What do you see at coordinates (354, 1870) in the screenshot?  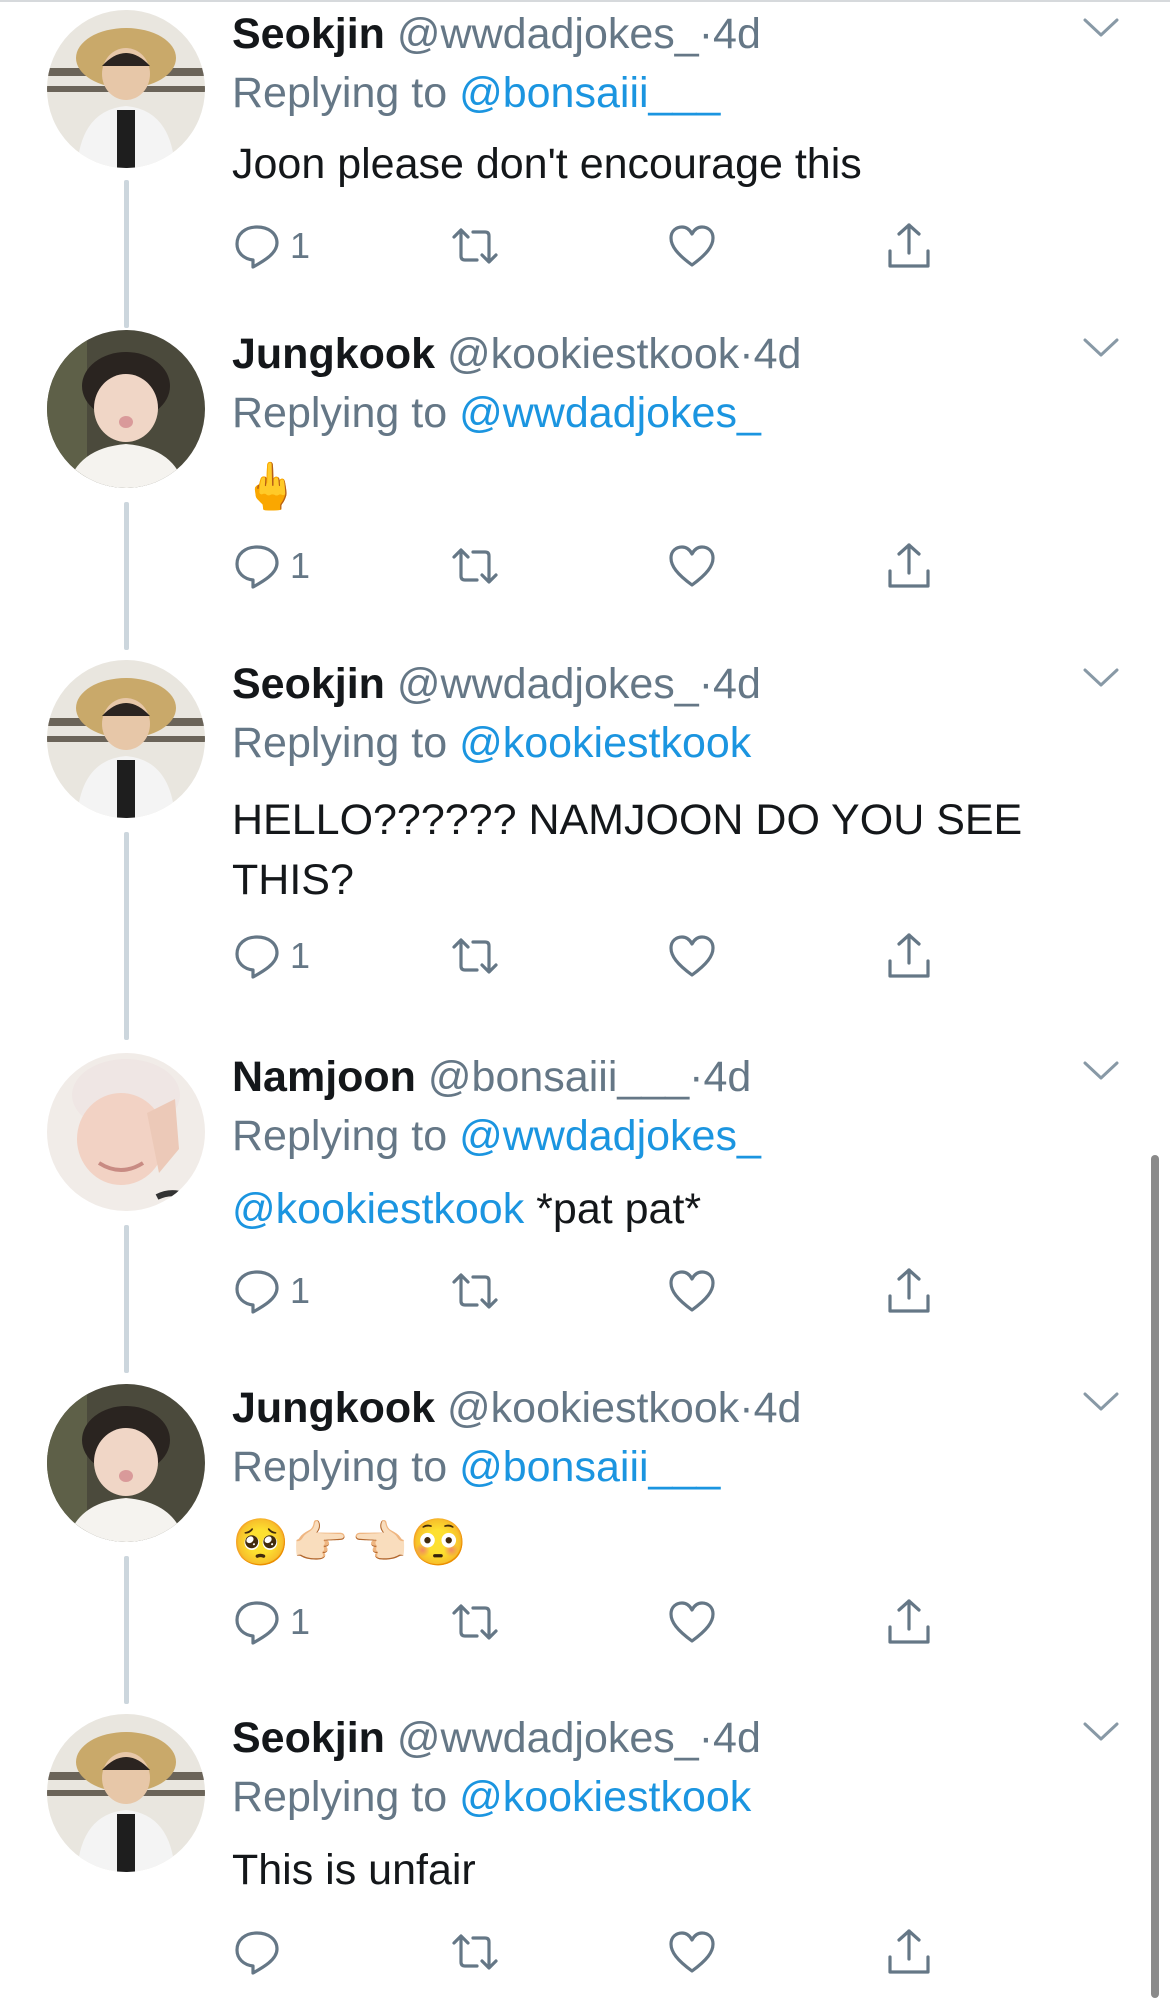 I see `tweet-text: This is unfair` at bounding box center [354, 1870].